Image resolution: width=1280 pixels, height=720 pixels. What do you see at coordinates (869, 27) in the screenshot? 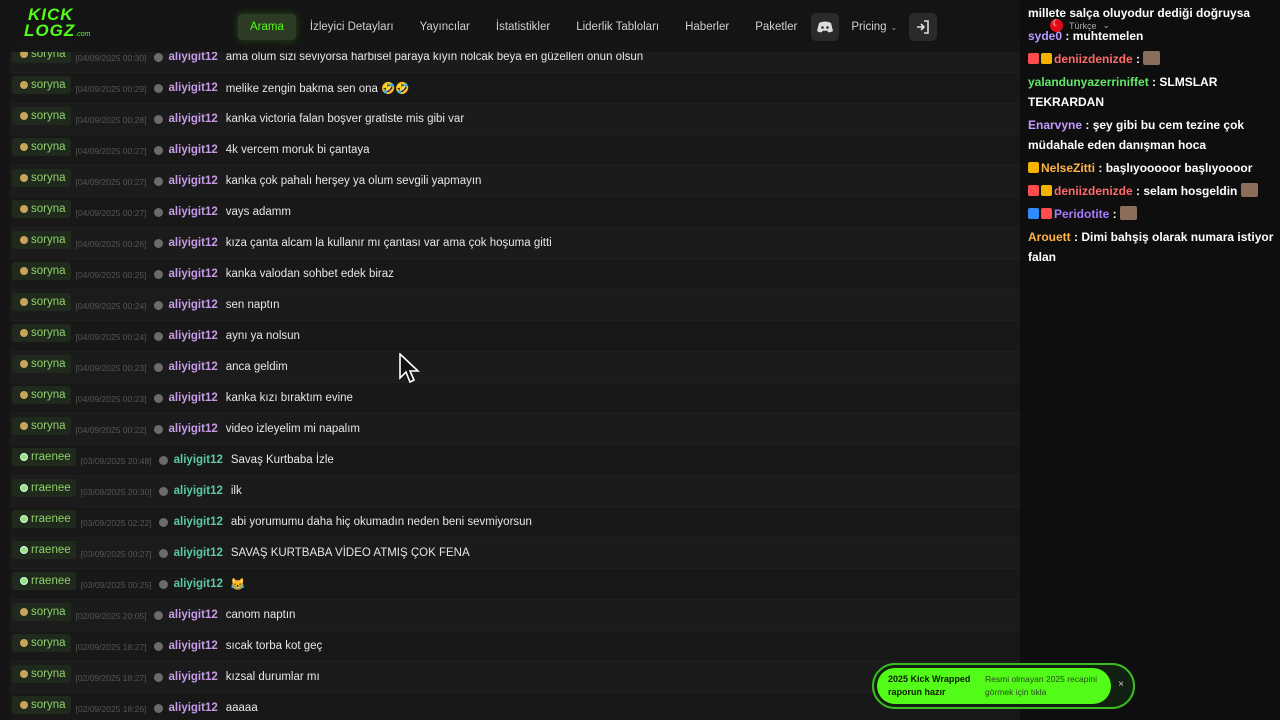
I see `pricing-label: Pricing` at bounding box center [869, 27].